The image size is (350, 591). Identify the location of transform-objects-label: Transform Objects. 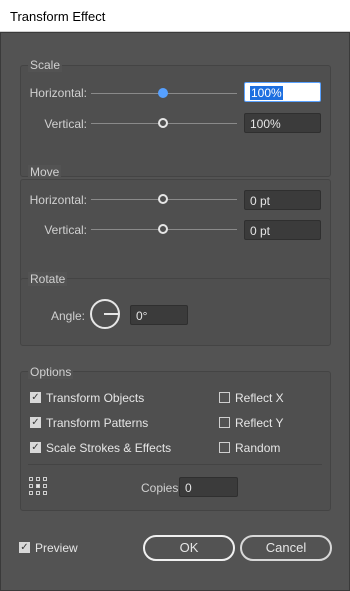
(95, 398).